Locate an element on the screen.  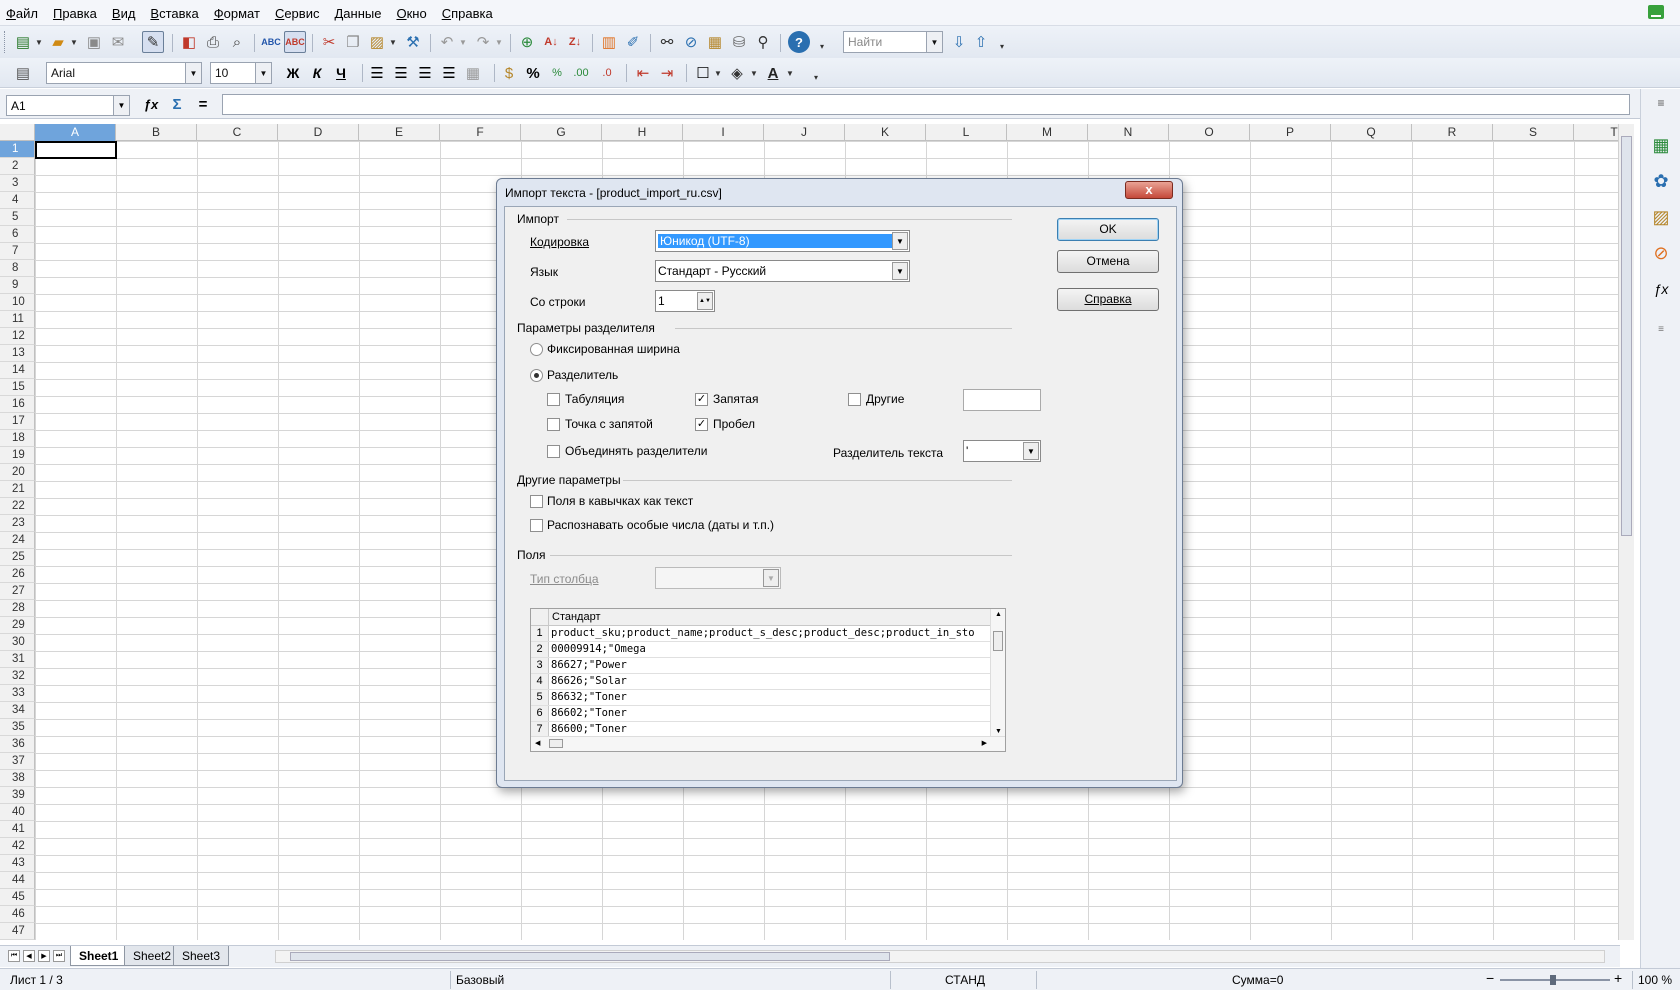
sidebar-menu-icon: ≡ is located at coordinates (1661, 103).